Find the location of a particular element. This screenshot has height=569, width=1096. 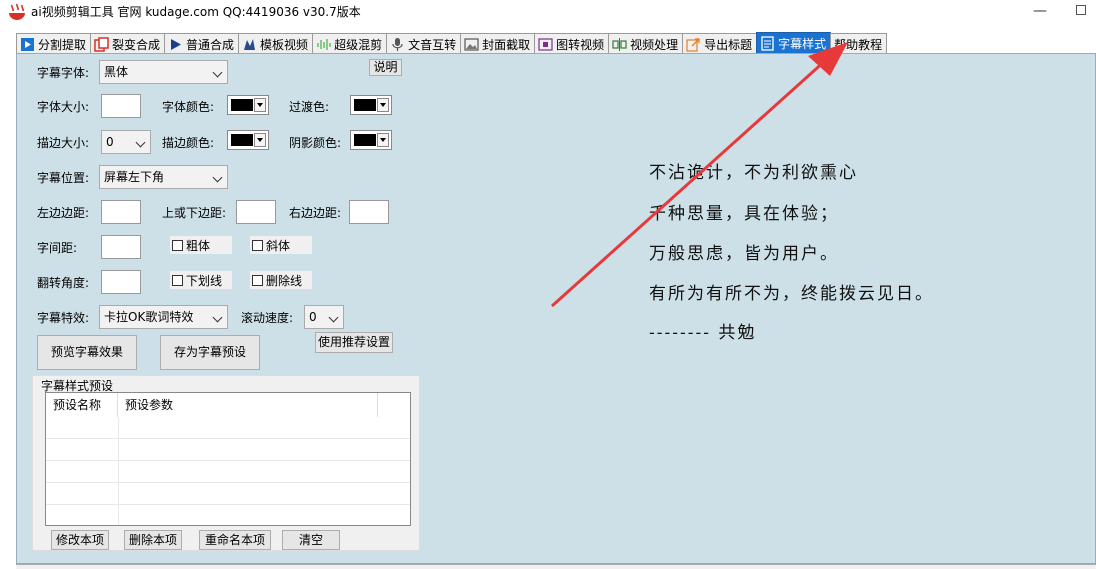

preview-line: 不沾诡计，不为利欲熏心 is located at coordinates (753, 173).